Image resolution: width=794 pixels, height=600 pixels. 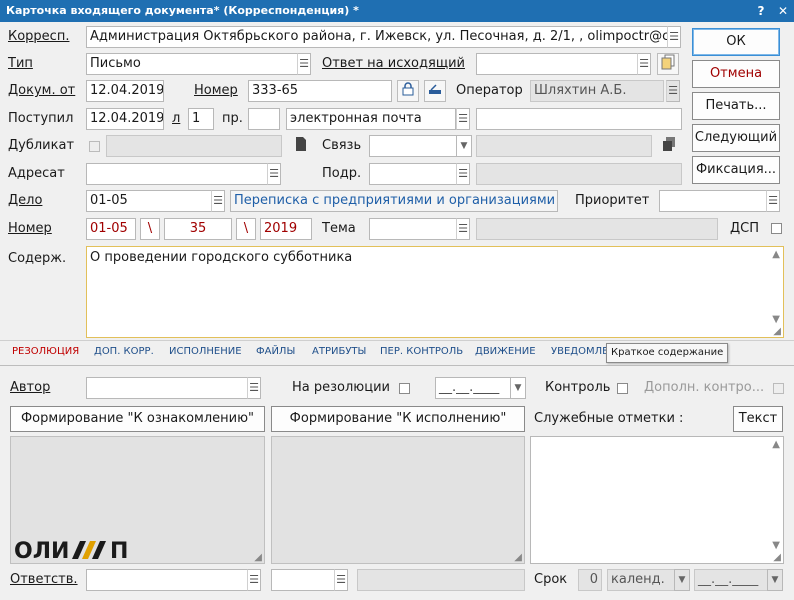 What do you see at coordinates (413, 146) in the screenshot?
I see `svyaz-field` at bounding box center [413, 146].